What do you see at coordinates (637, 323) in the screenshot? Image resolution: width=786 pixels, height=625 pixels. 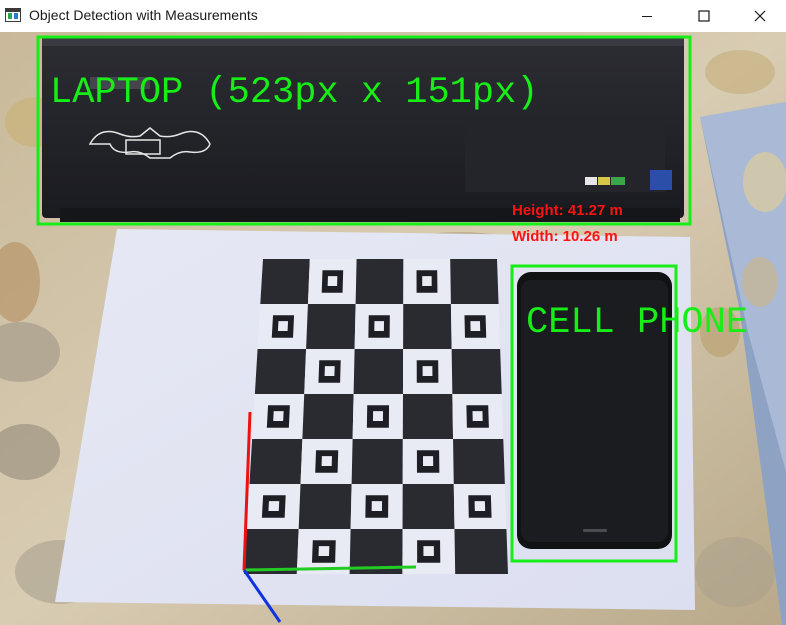 I see `cell-phone-detection-label: CELL PHONE` at bounding box center [637, 323].